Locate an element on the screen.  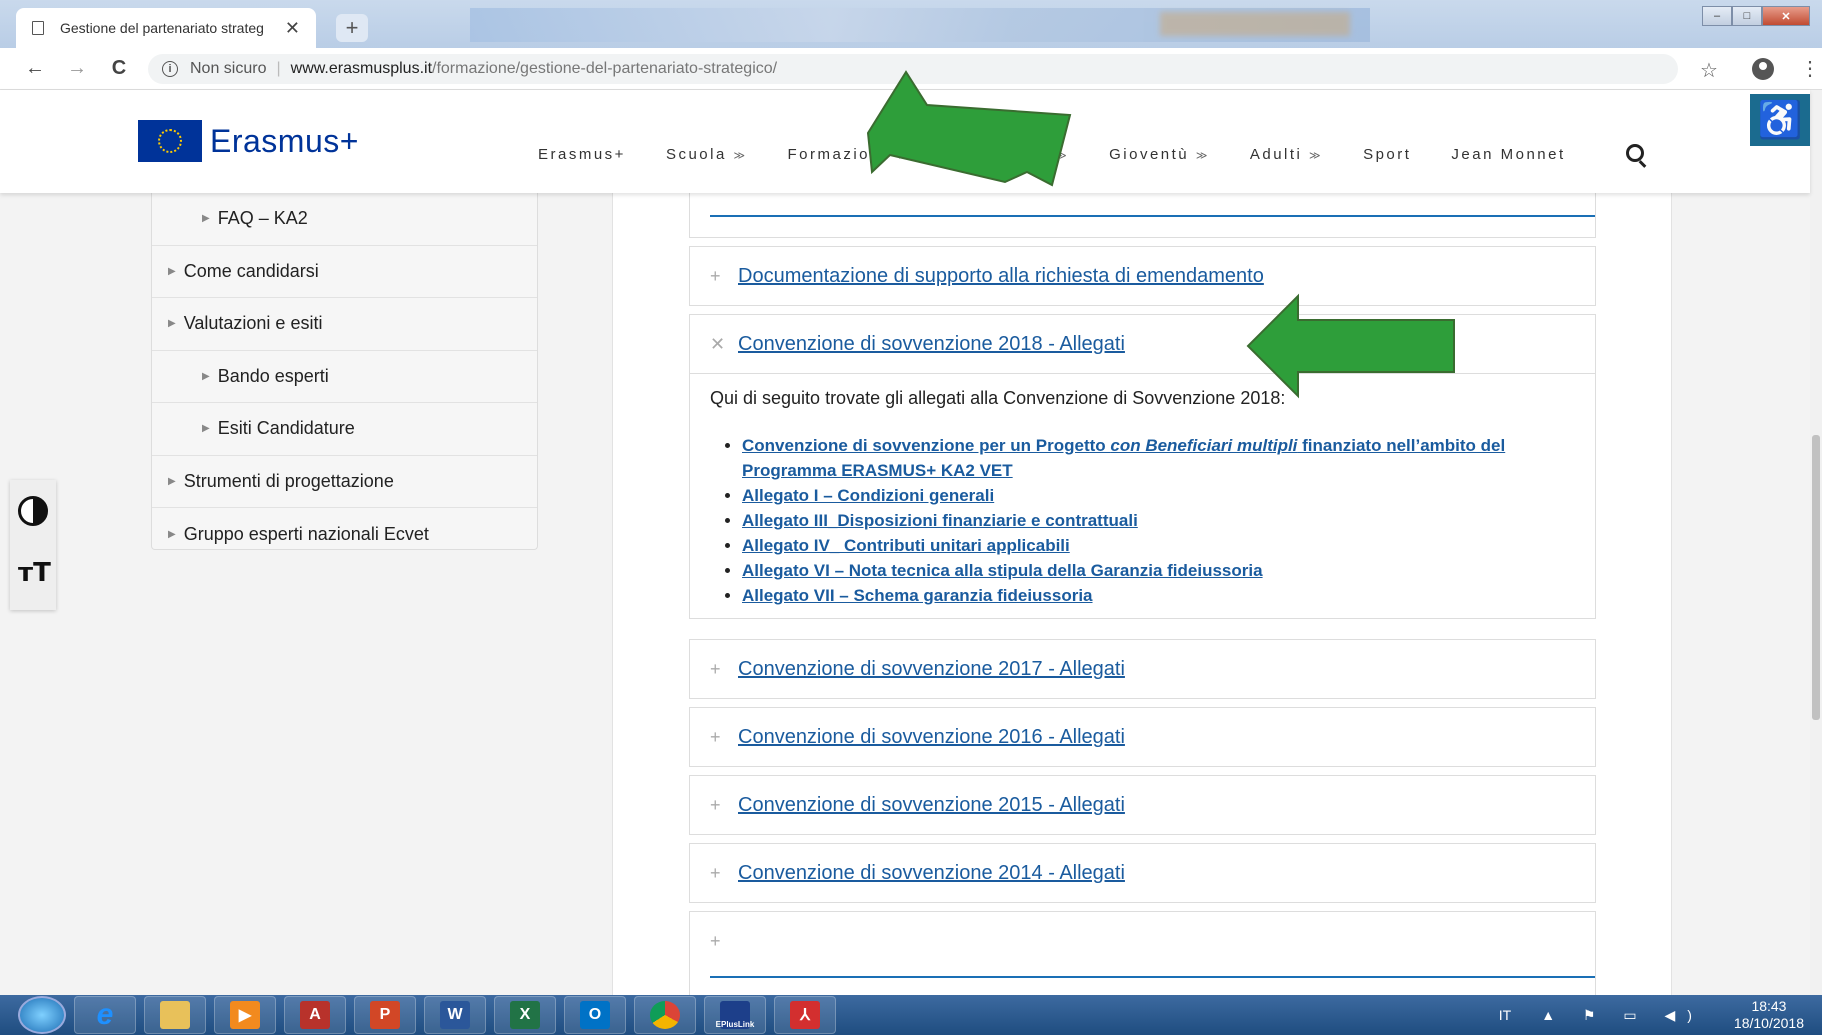
taskbar-ie: e is located at coordinates (105, 1015).